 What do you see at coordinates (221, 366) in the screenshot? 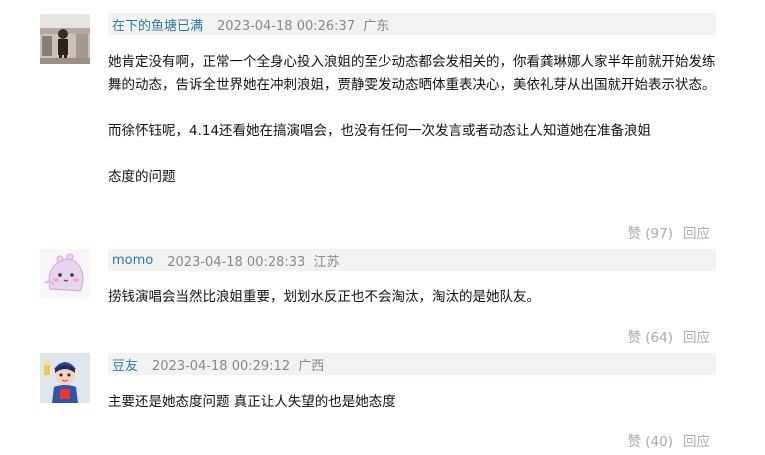
I see `comment-time: 2023-04-18 00:29:12` at bounding box center [221, 366].